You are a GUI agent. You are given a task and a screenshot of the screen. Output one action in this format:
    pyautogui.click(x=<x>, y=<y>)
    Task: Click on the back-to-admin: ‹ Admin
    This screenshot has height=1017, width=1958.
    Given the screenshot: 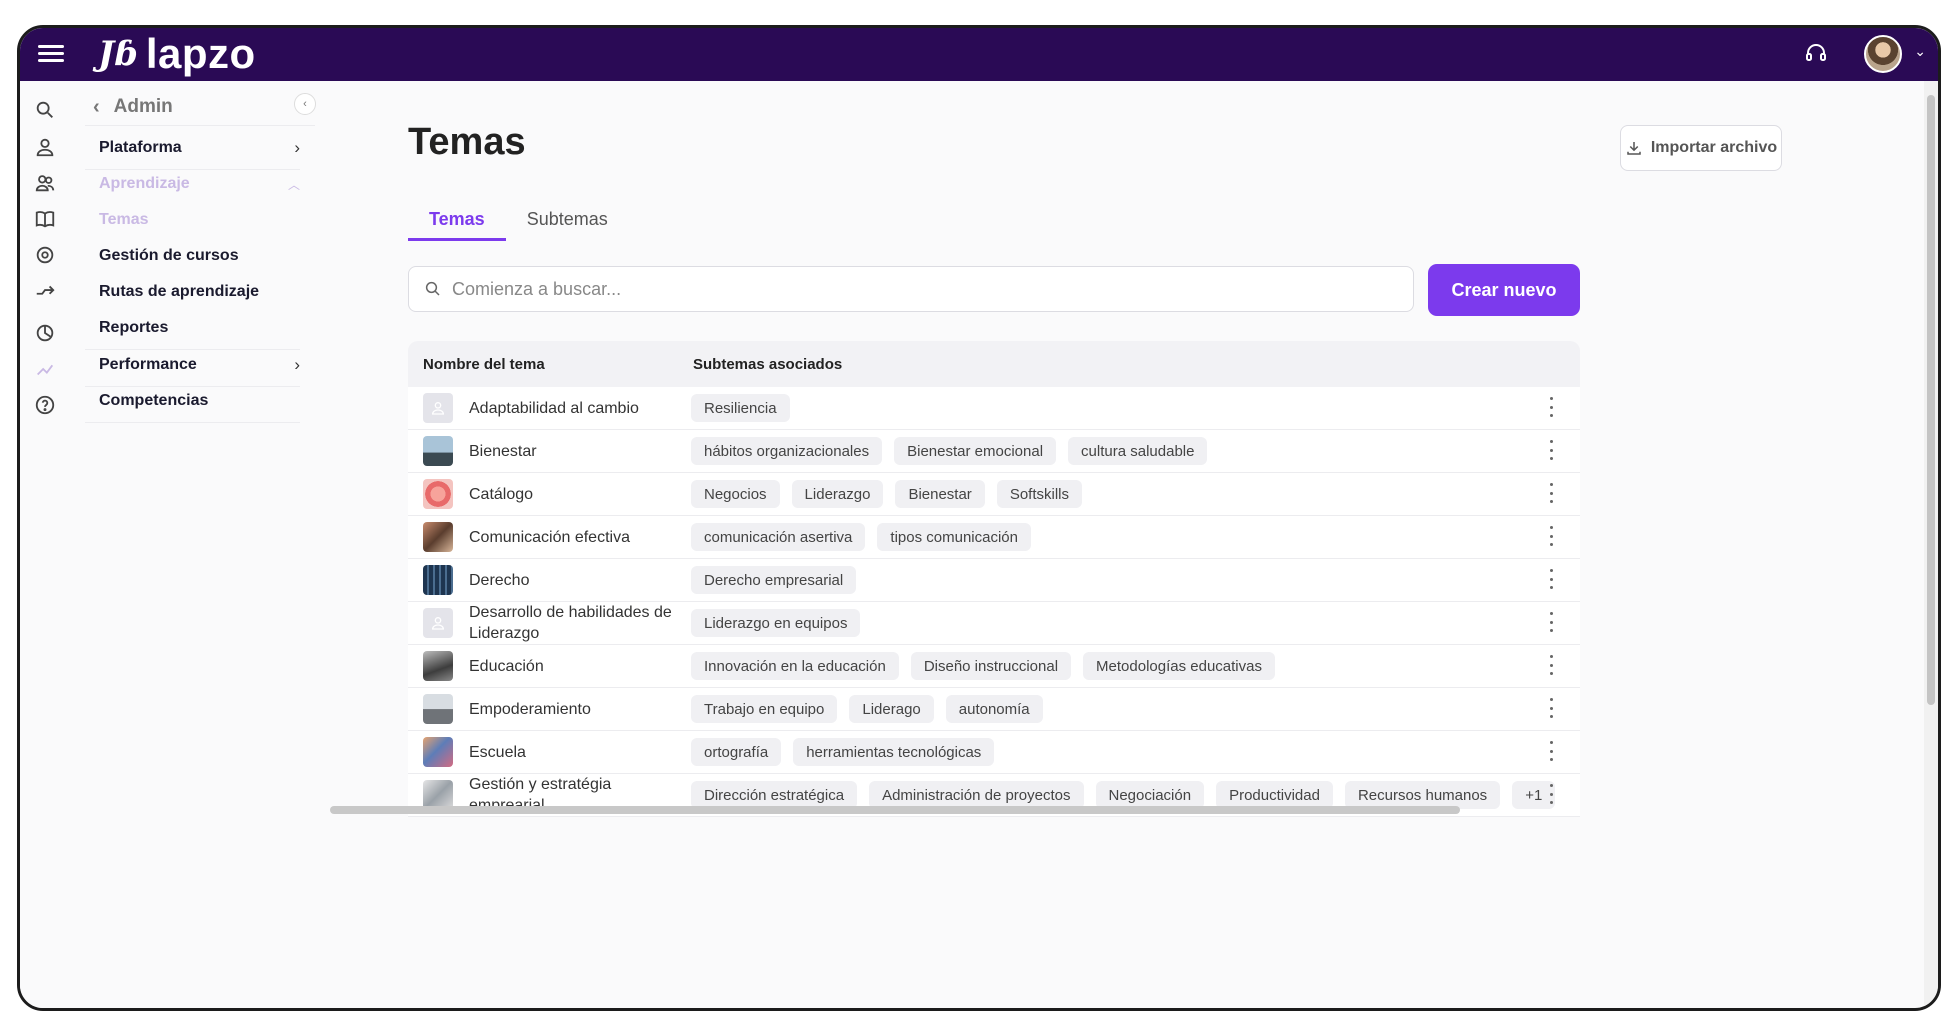 What is the action you would take?
    pyautogui.click(x=200, y=107)
    